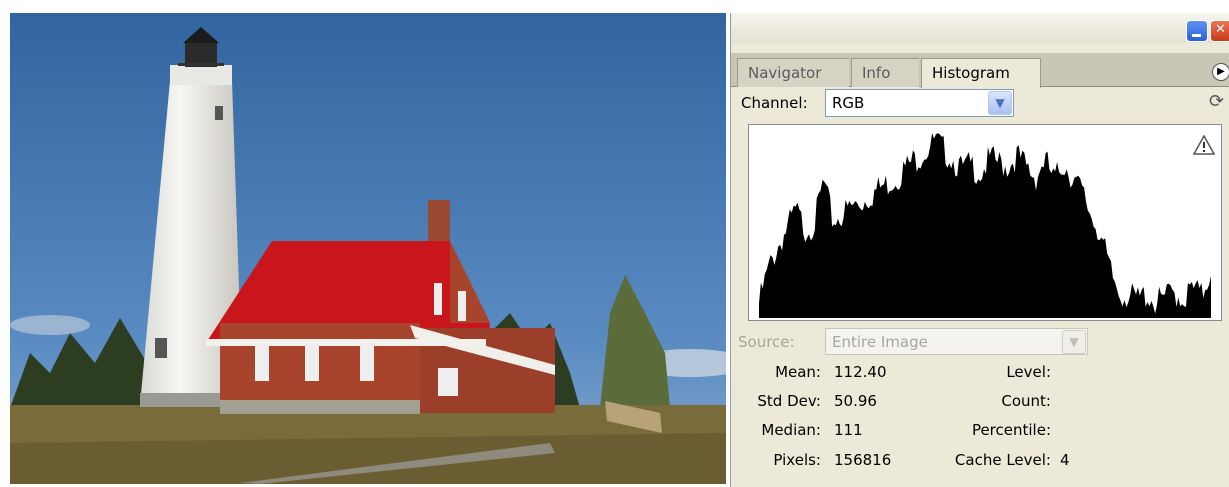 The height and width of the screenshot is (487, 1229). What do you see at coordinates (956, 341) in the screenshot?
I see `source-dropdown: Entire Image ▼` at bounding box center [956, 341].